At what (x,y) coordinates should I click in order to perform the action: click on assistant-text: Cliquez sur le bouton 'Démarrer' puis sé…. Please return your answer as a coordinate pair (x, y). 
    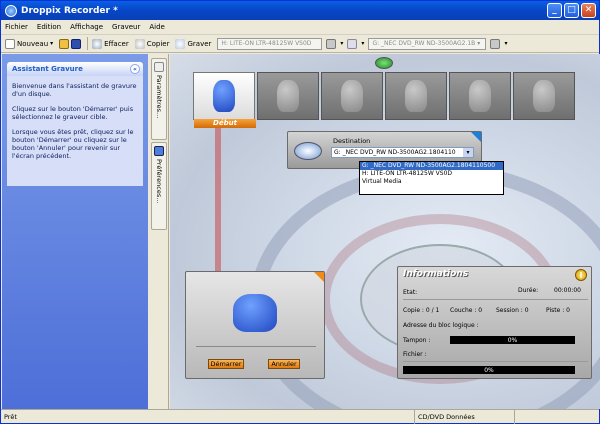
    Looking at the image, I should click on (73, 113).